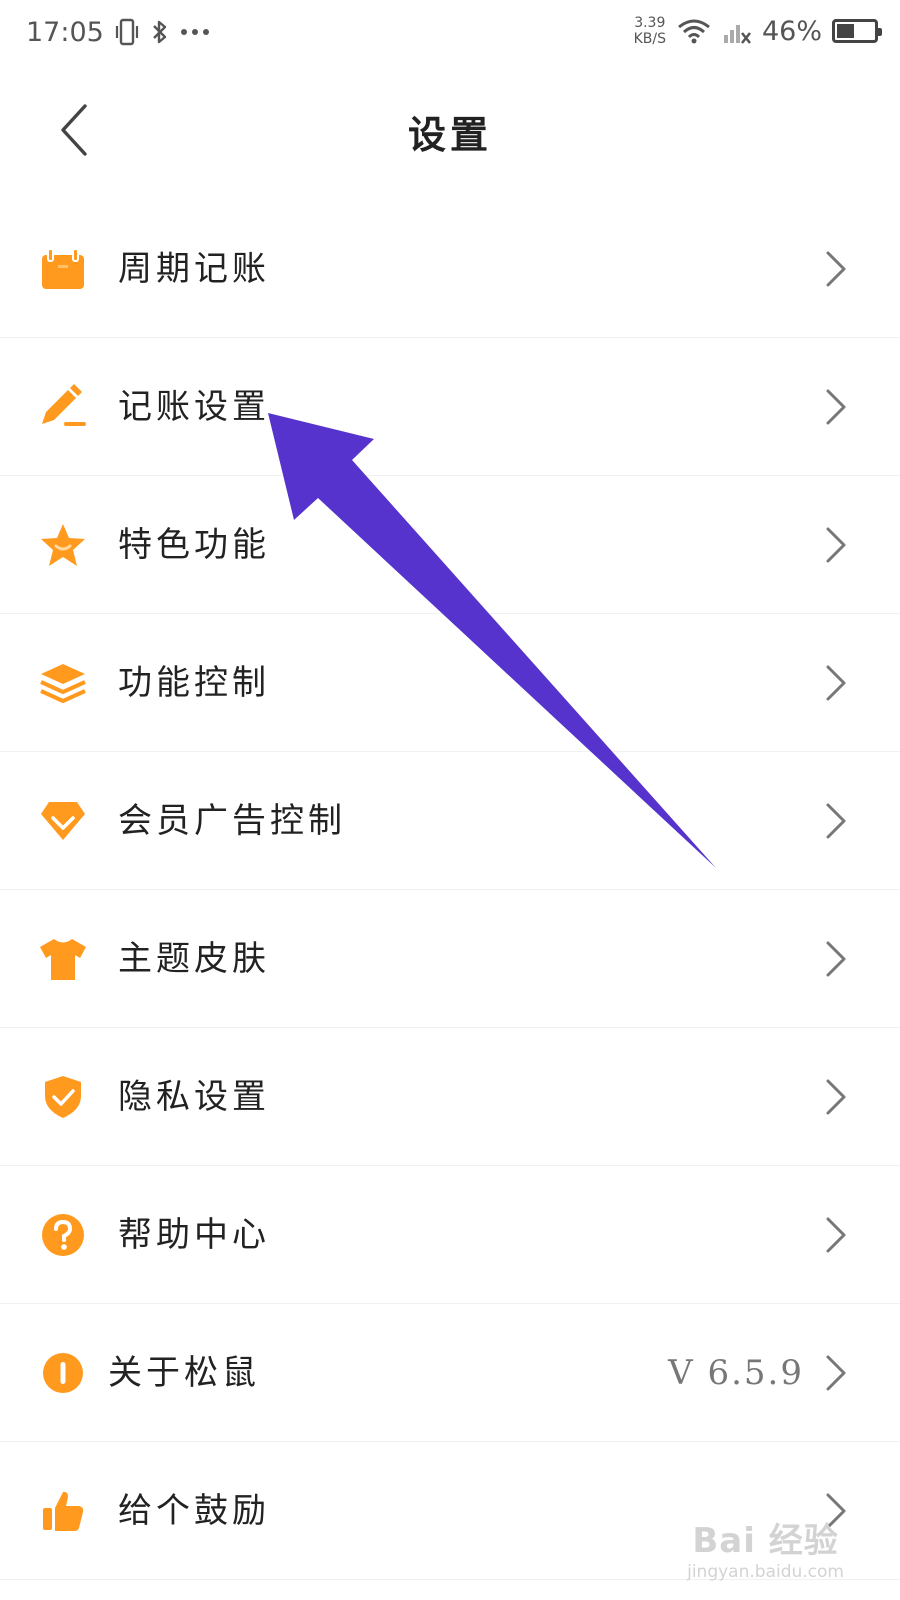 The width and height of the screenshot is (900, 1600). What do you see at coordinates (450, 545) in the screenshot?
I see `settings-item-special-features: 特色功能` at bounding box center [450, 545].